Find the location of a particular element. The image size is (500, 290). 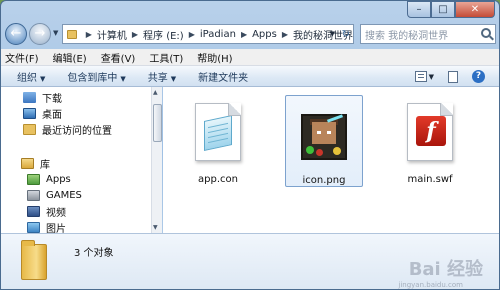

nav-item-videos: 视频 is located at coordinates (46, 211).